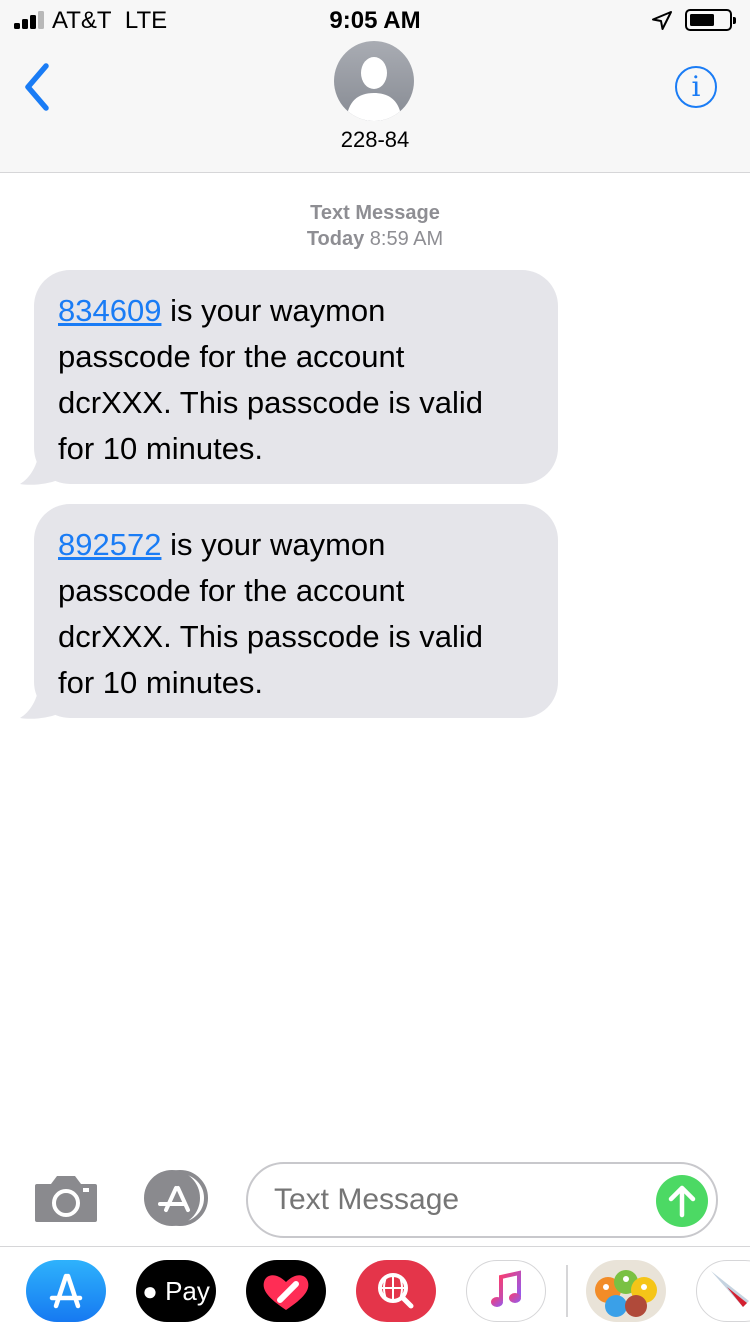  I want to click on send-button, so click(682, 1201).